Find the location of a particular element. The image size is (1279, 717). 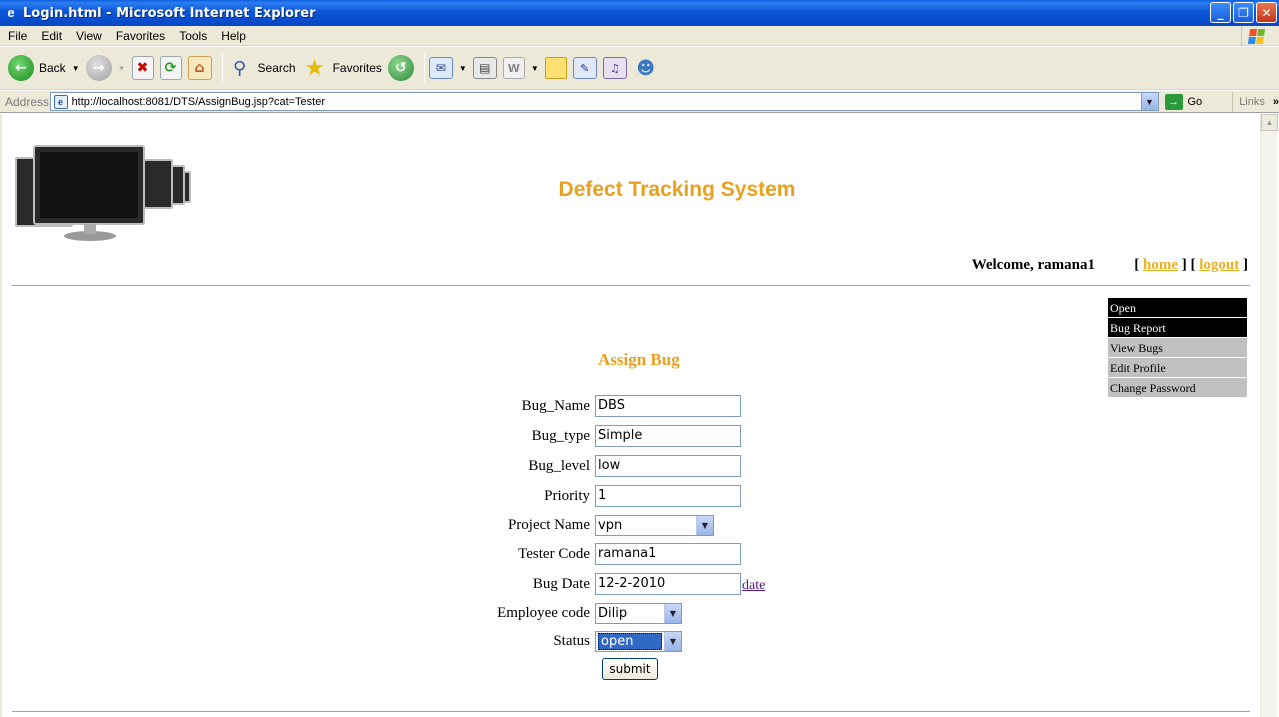

refresh-button: ⟳ is located at coordinates (170, 68).